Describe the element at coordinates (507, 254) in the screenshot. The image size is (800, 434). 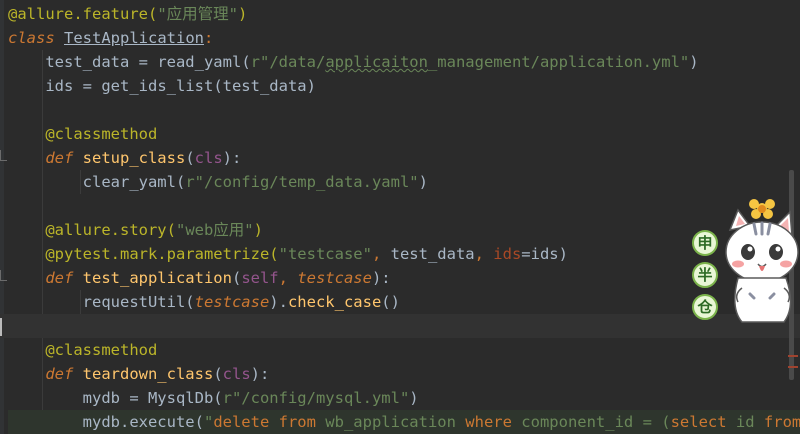
I see `code-token: ids` at that location.